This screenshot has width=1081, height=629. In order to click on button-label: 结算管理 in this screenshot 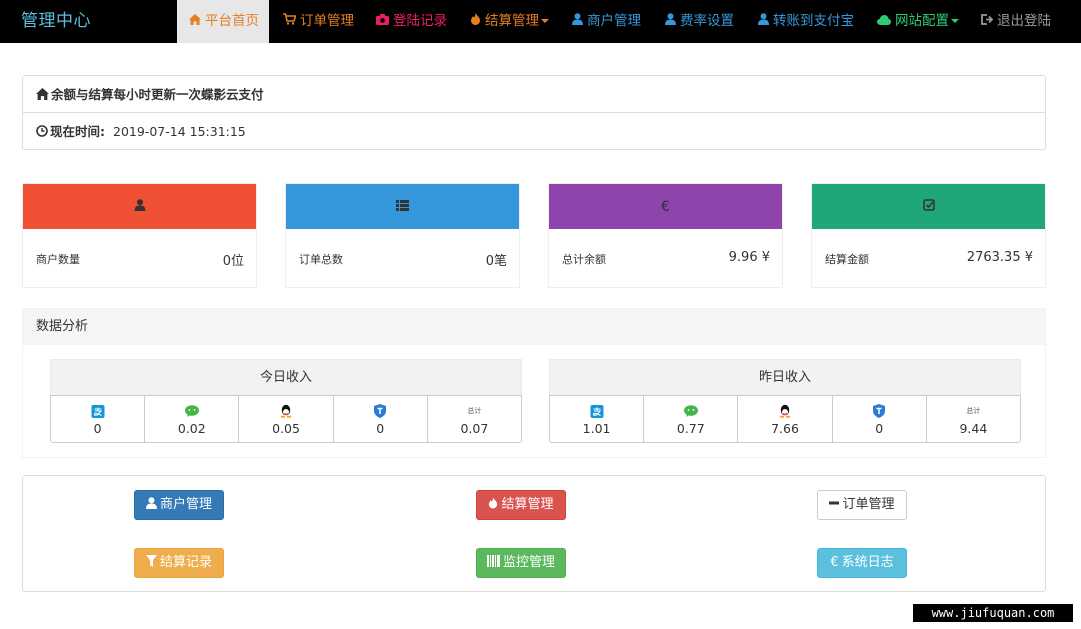, I will do `click(527, 504)`.